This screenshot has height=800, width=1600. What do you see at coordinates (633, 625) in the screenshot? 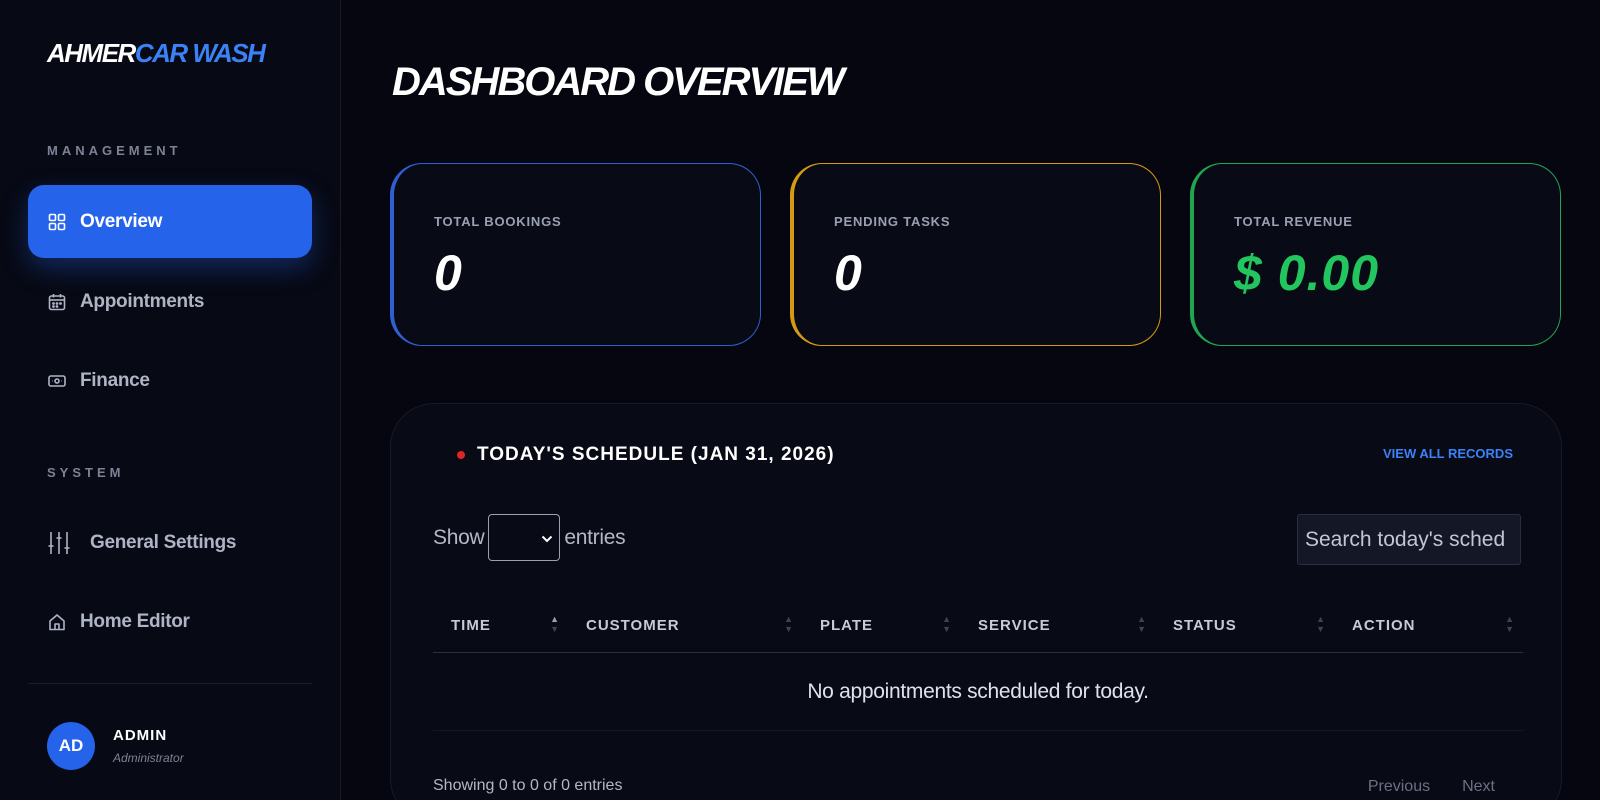
I see `column-header-label: CUSTOMER` at bounding box center [633, 625].